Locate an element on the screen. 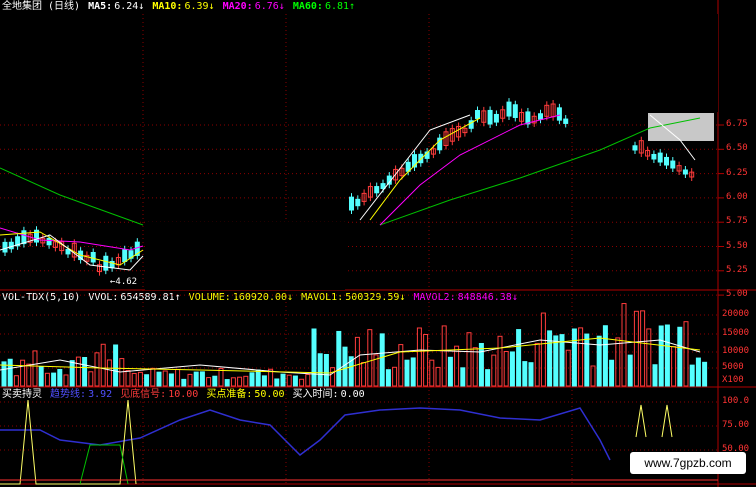 This screenshot has height=487, width=756. price-tick-label: 6.75 is located at coordinates (737, 124).